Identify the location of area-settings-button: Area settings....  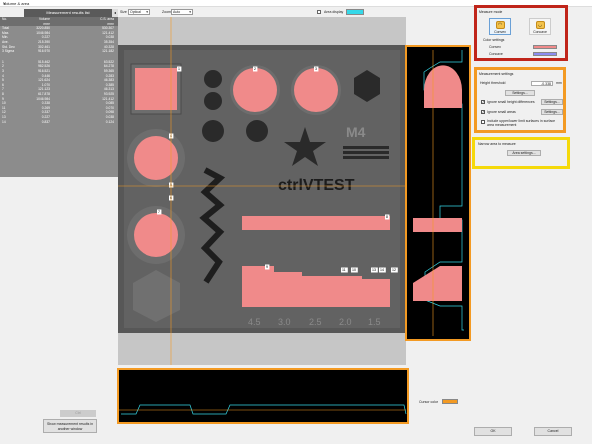
(524, 153).